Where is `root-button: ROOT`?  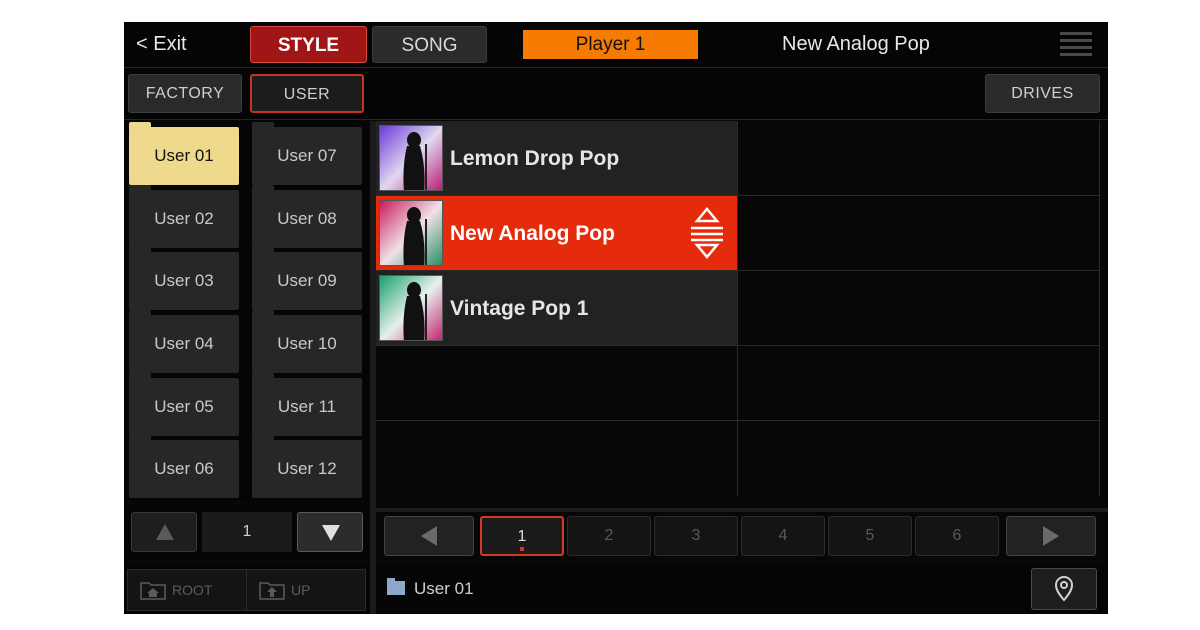
root-button: ROOT is located at coordinates (187, 590).